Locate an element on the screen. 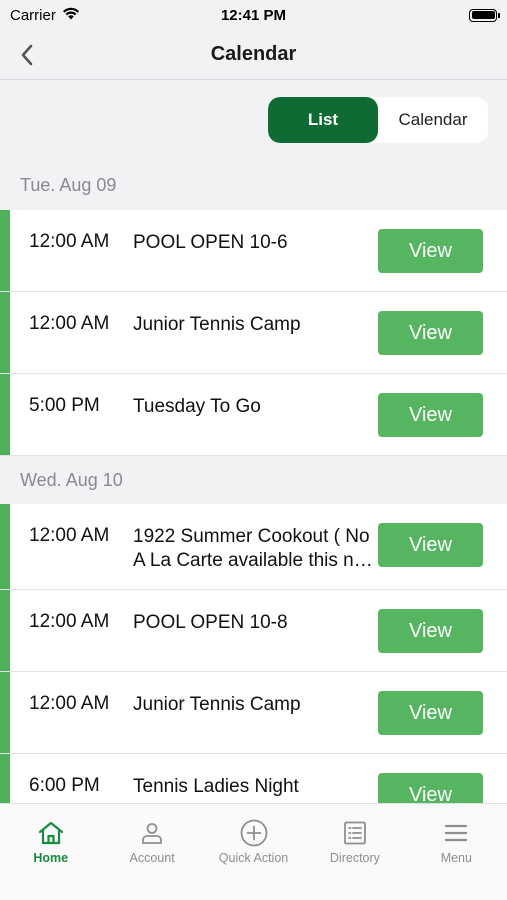 This screenshot has height=900, width=507. home-icon is located at coordinates (50, 833).